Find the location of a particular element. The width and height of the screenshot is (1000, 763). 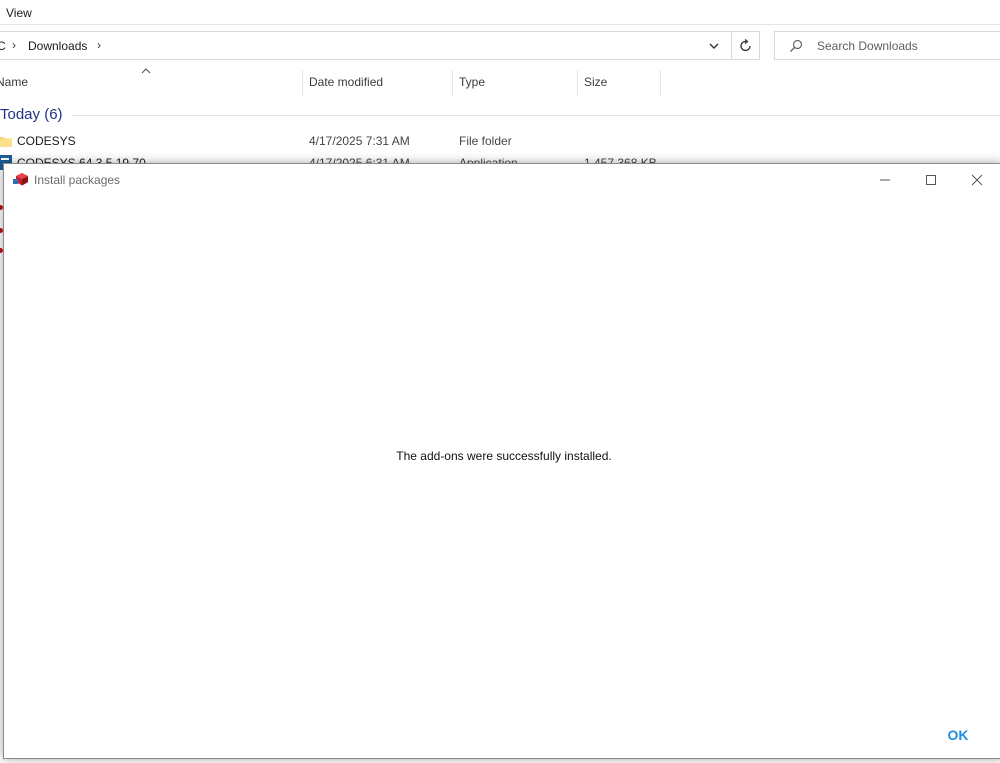

address-bar: C › Downloads › is located at coordinates (380, 45).